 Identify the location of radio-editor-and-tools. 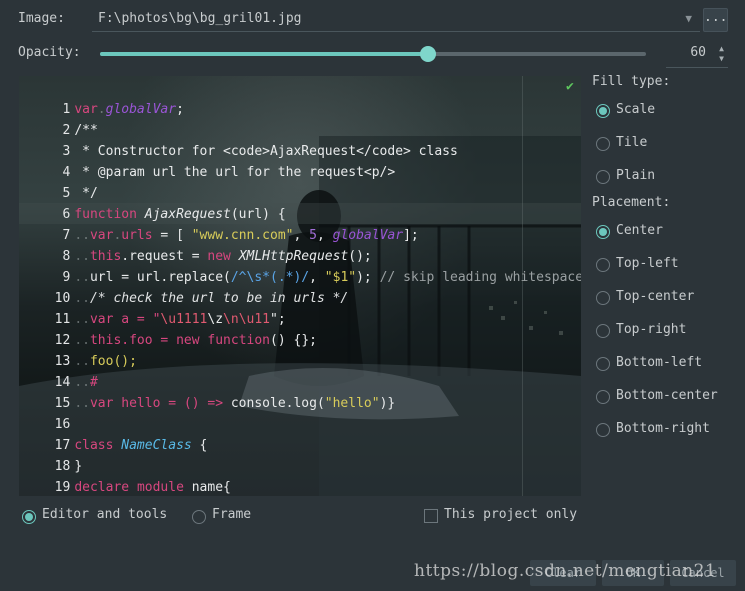
(29, 517).